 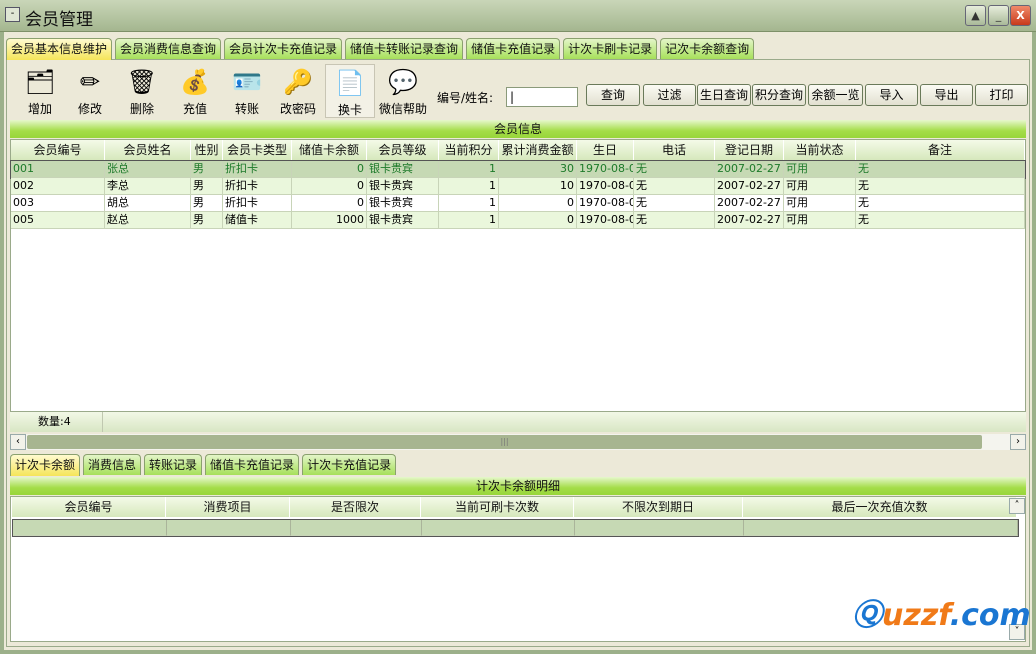 What do you see at coordinates (90, 82) in the screenshot?
I see `edit-icon: ✏` at bounding box center [90, 82].